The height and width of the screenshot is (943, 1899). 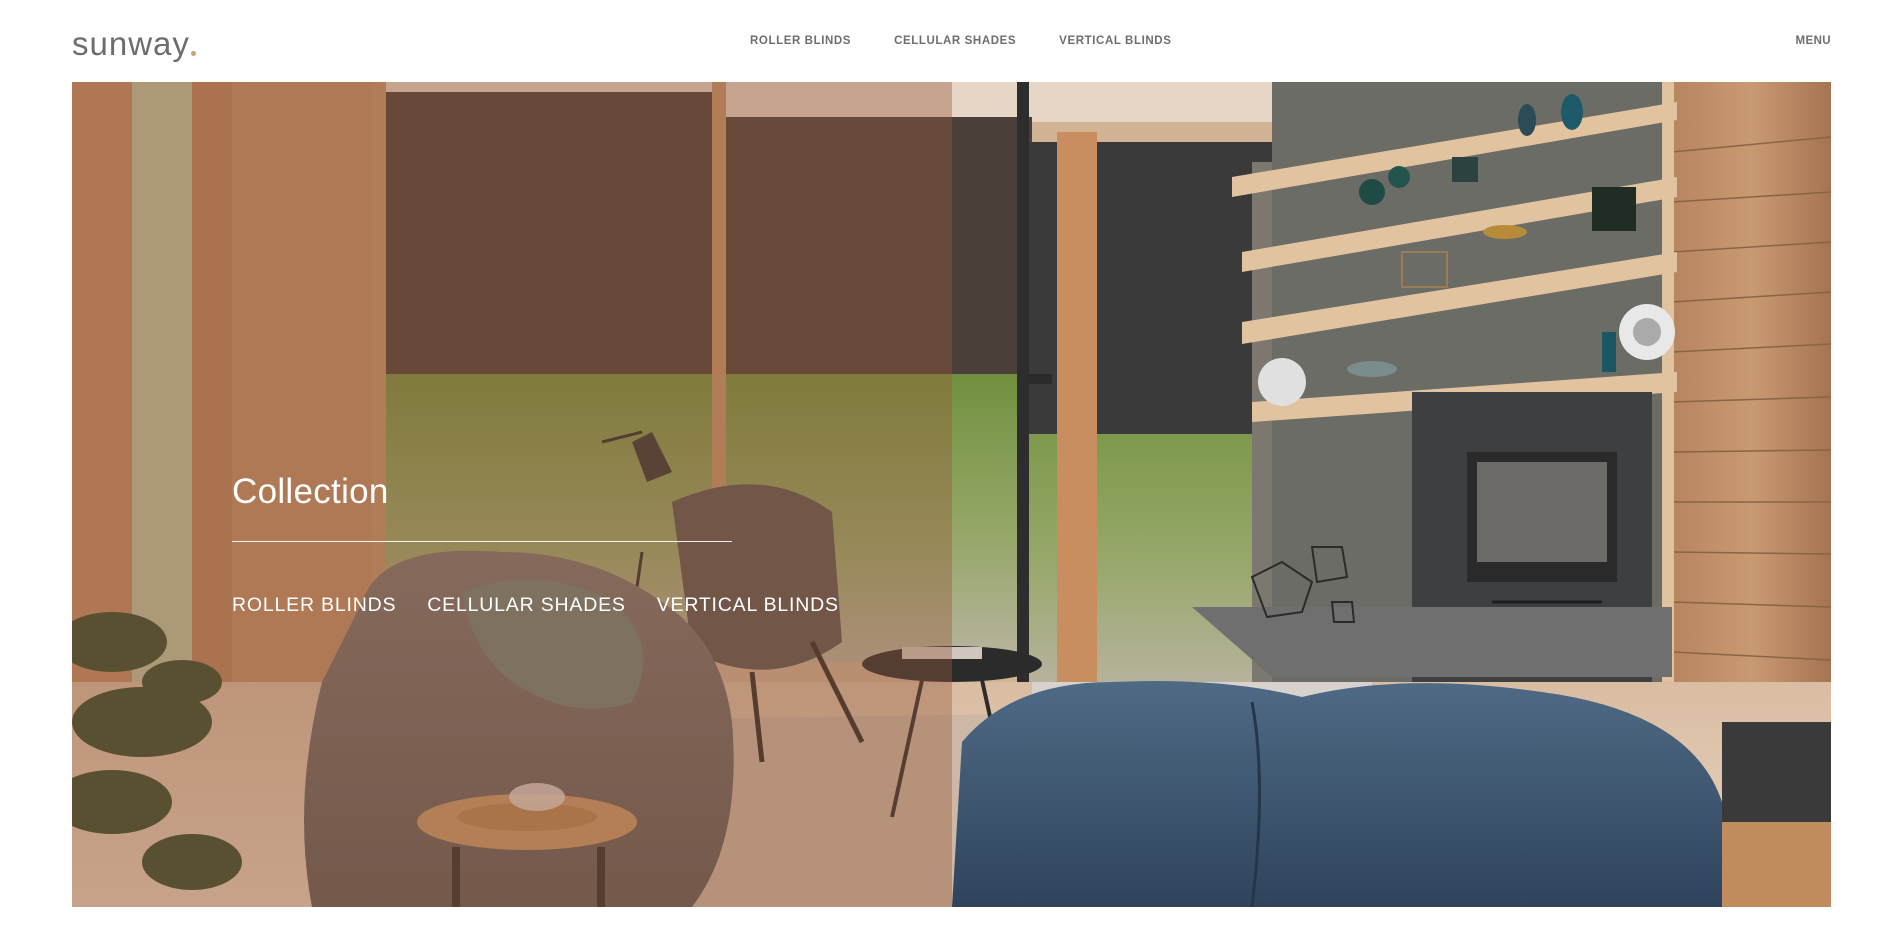 I want to click on logo-wordmark: sunway, so click(x=131, y=43).